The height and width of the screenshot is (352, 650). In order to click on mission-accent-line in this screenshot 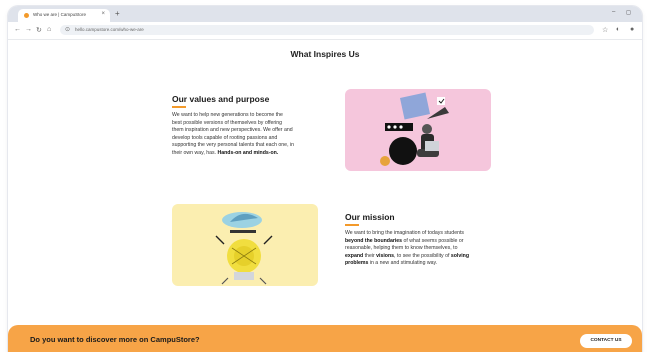, I will do `click(352, 225)`.